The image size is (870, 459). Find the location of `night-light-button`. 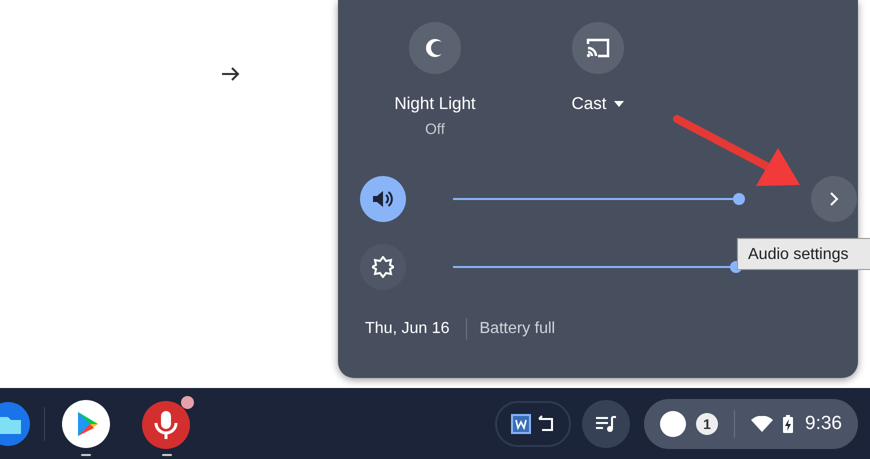

night-light-button is located at coordinates (435, 48).